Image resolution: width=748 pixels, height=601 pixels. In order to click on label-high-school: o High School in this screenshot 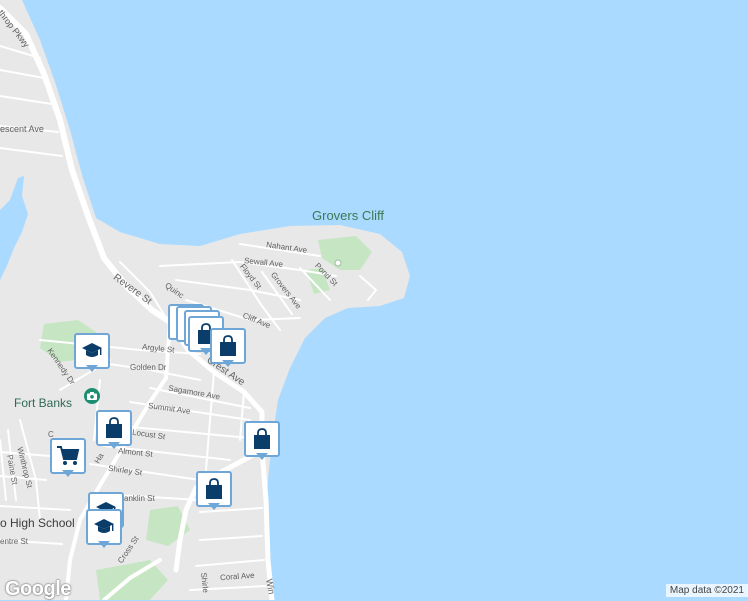, I will do `click(37, 523)`.